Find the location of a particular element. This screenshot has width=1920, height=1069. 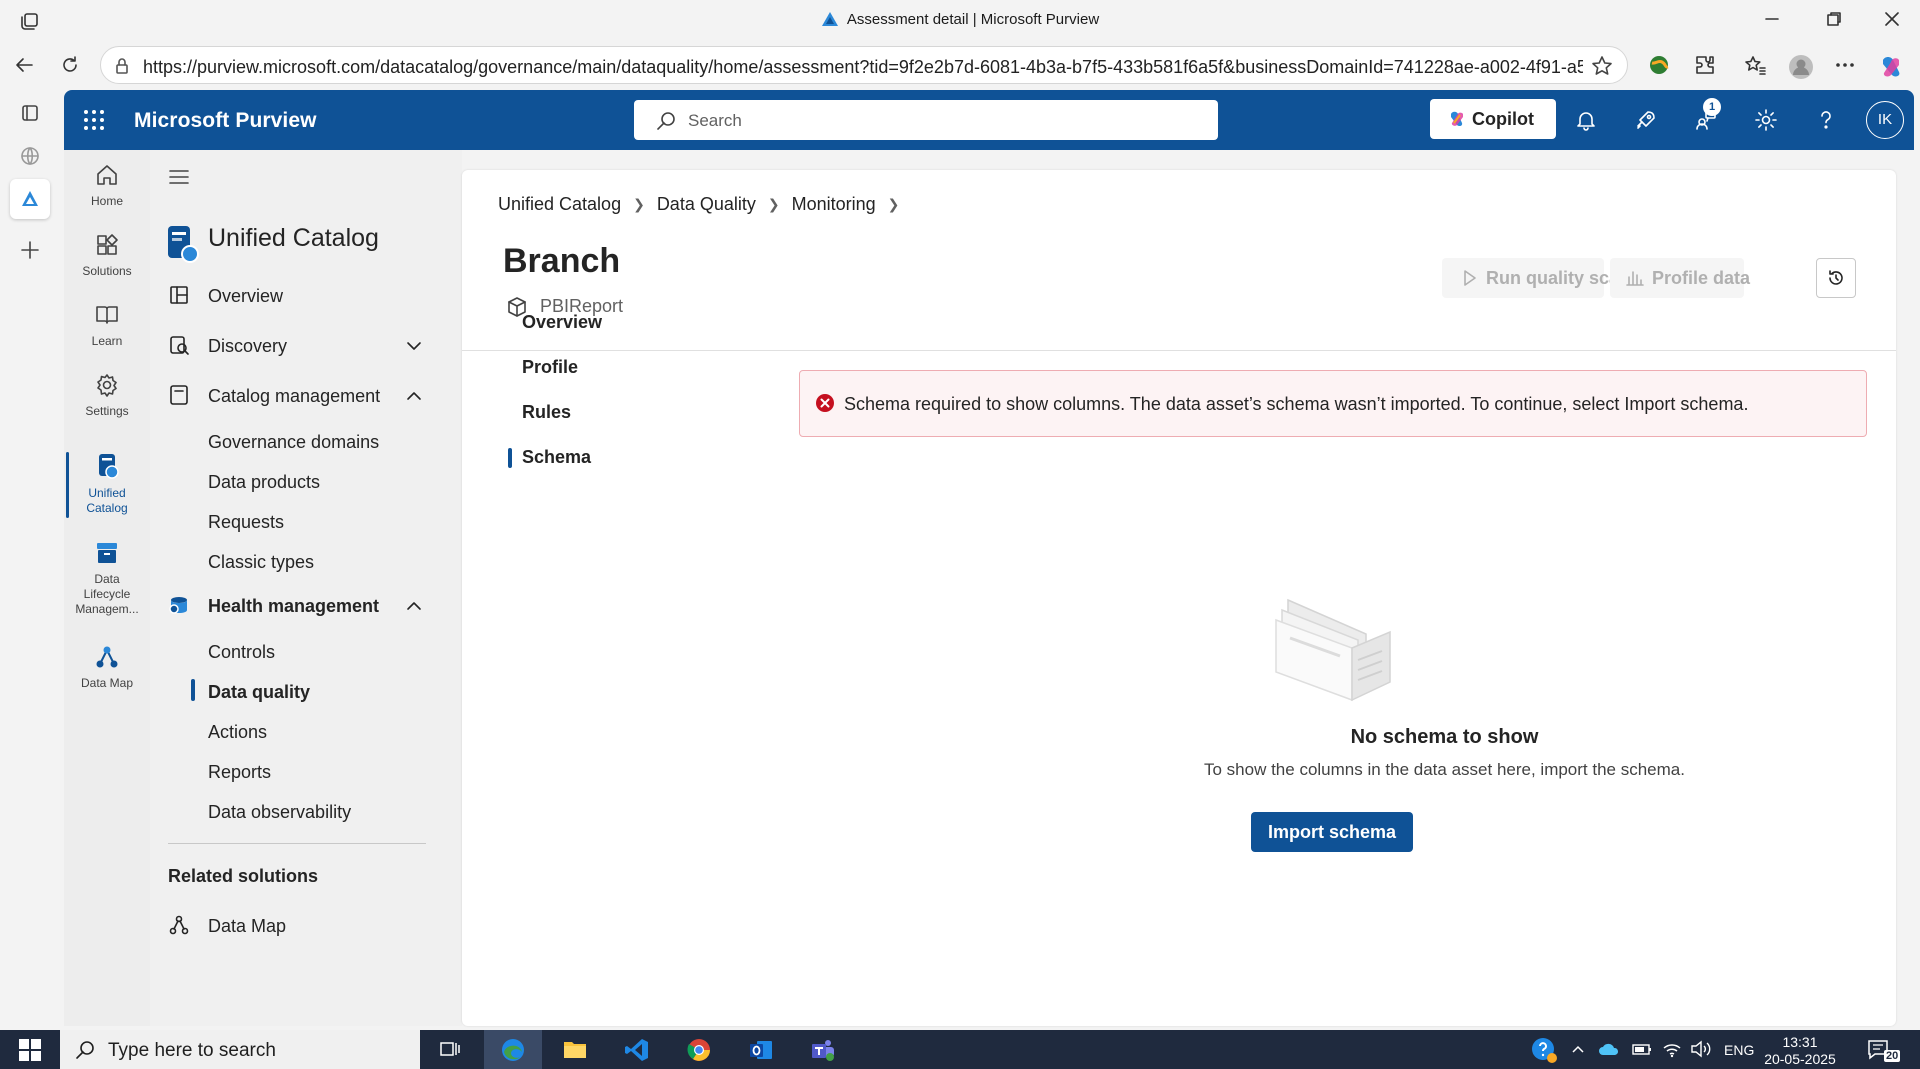

extensions-icon is located at coordinates (1705, 65).